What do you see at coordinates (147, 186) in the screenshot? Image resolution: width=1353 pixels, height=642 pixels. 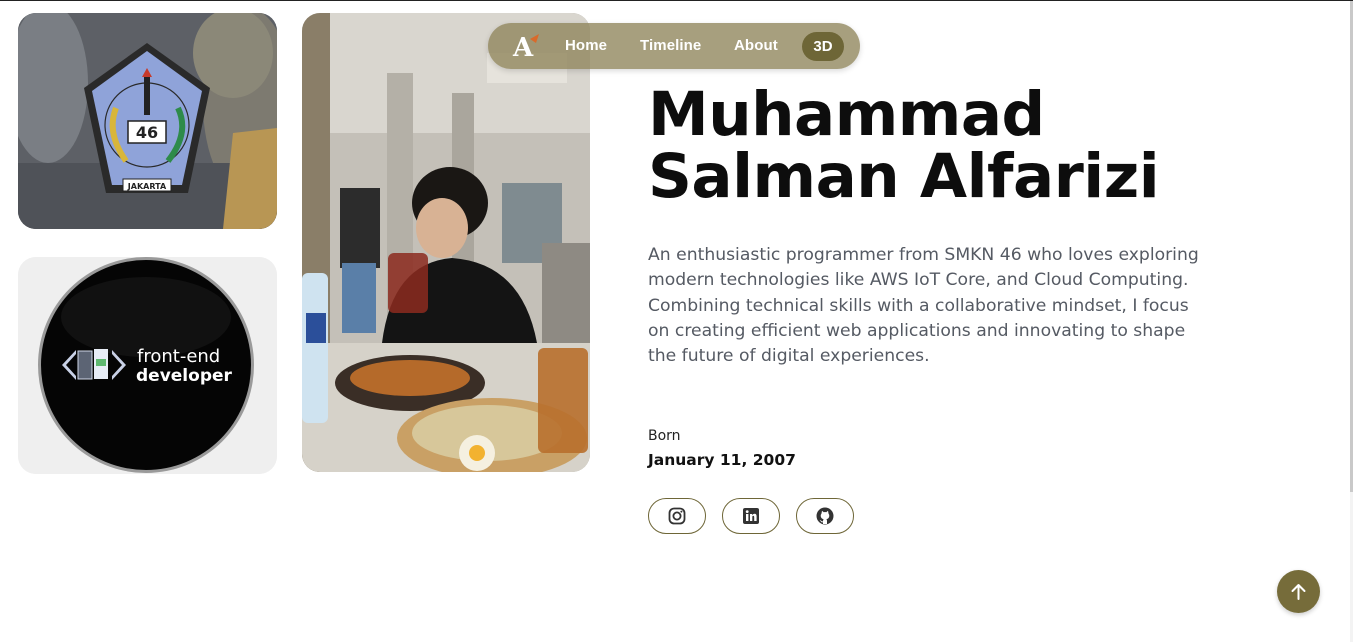 I see `school-city: JAKARTA` at bounding box center [147, 186].